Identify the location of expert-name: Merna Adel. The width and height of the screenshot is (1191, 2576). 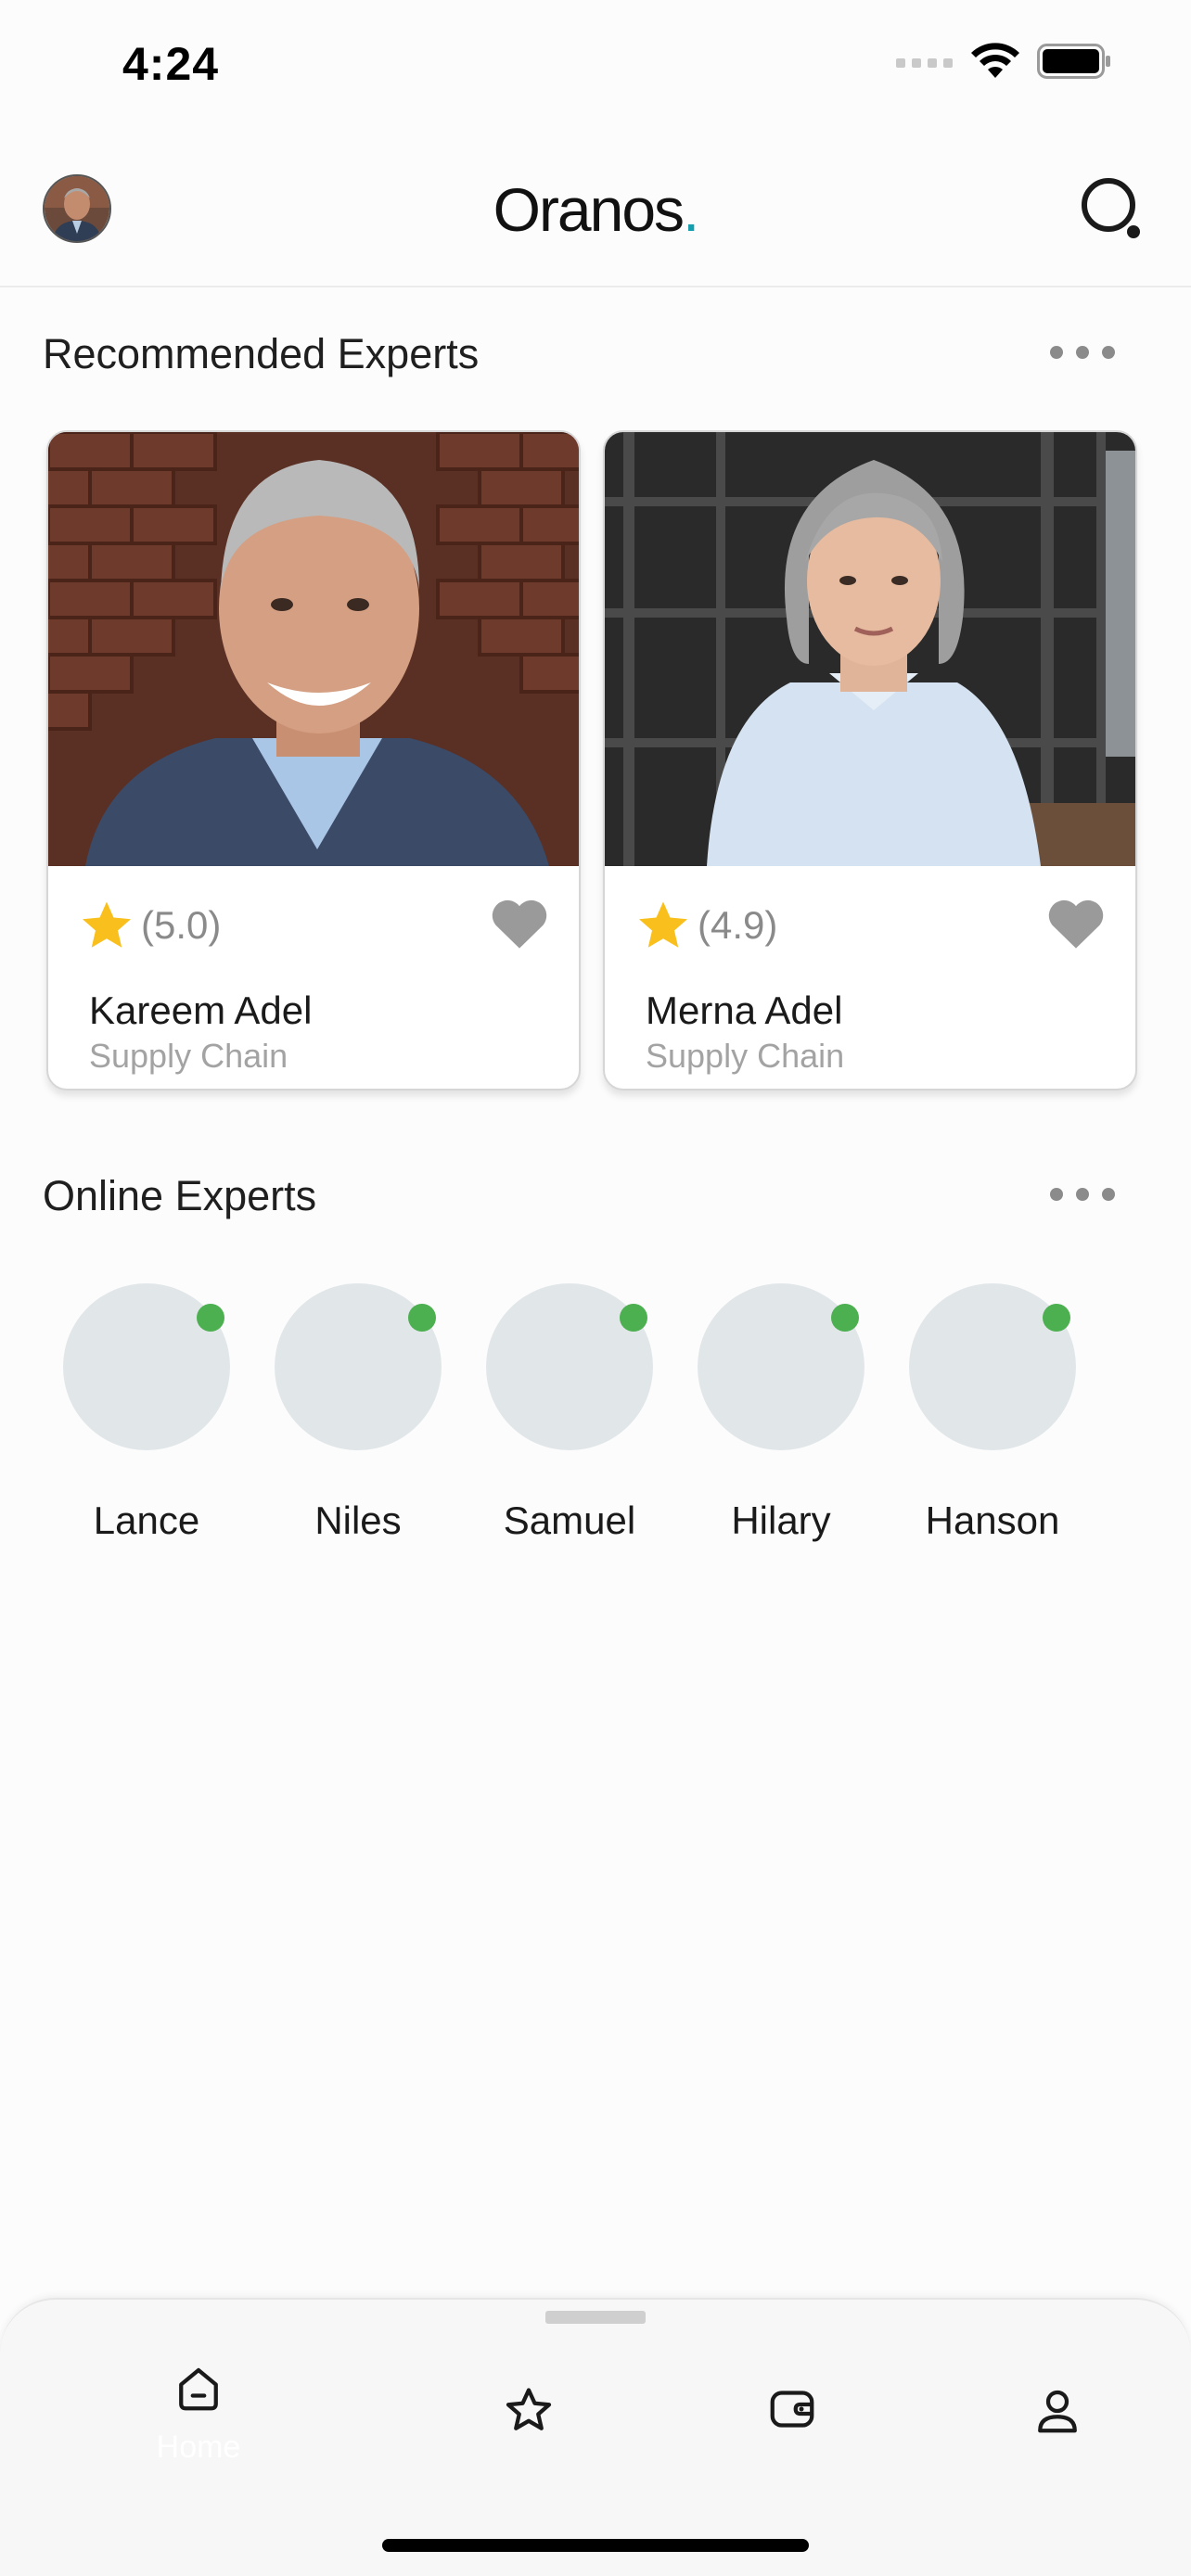
(744, 1010).